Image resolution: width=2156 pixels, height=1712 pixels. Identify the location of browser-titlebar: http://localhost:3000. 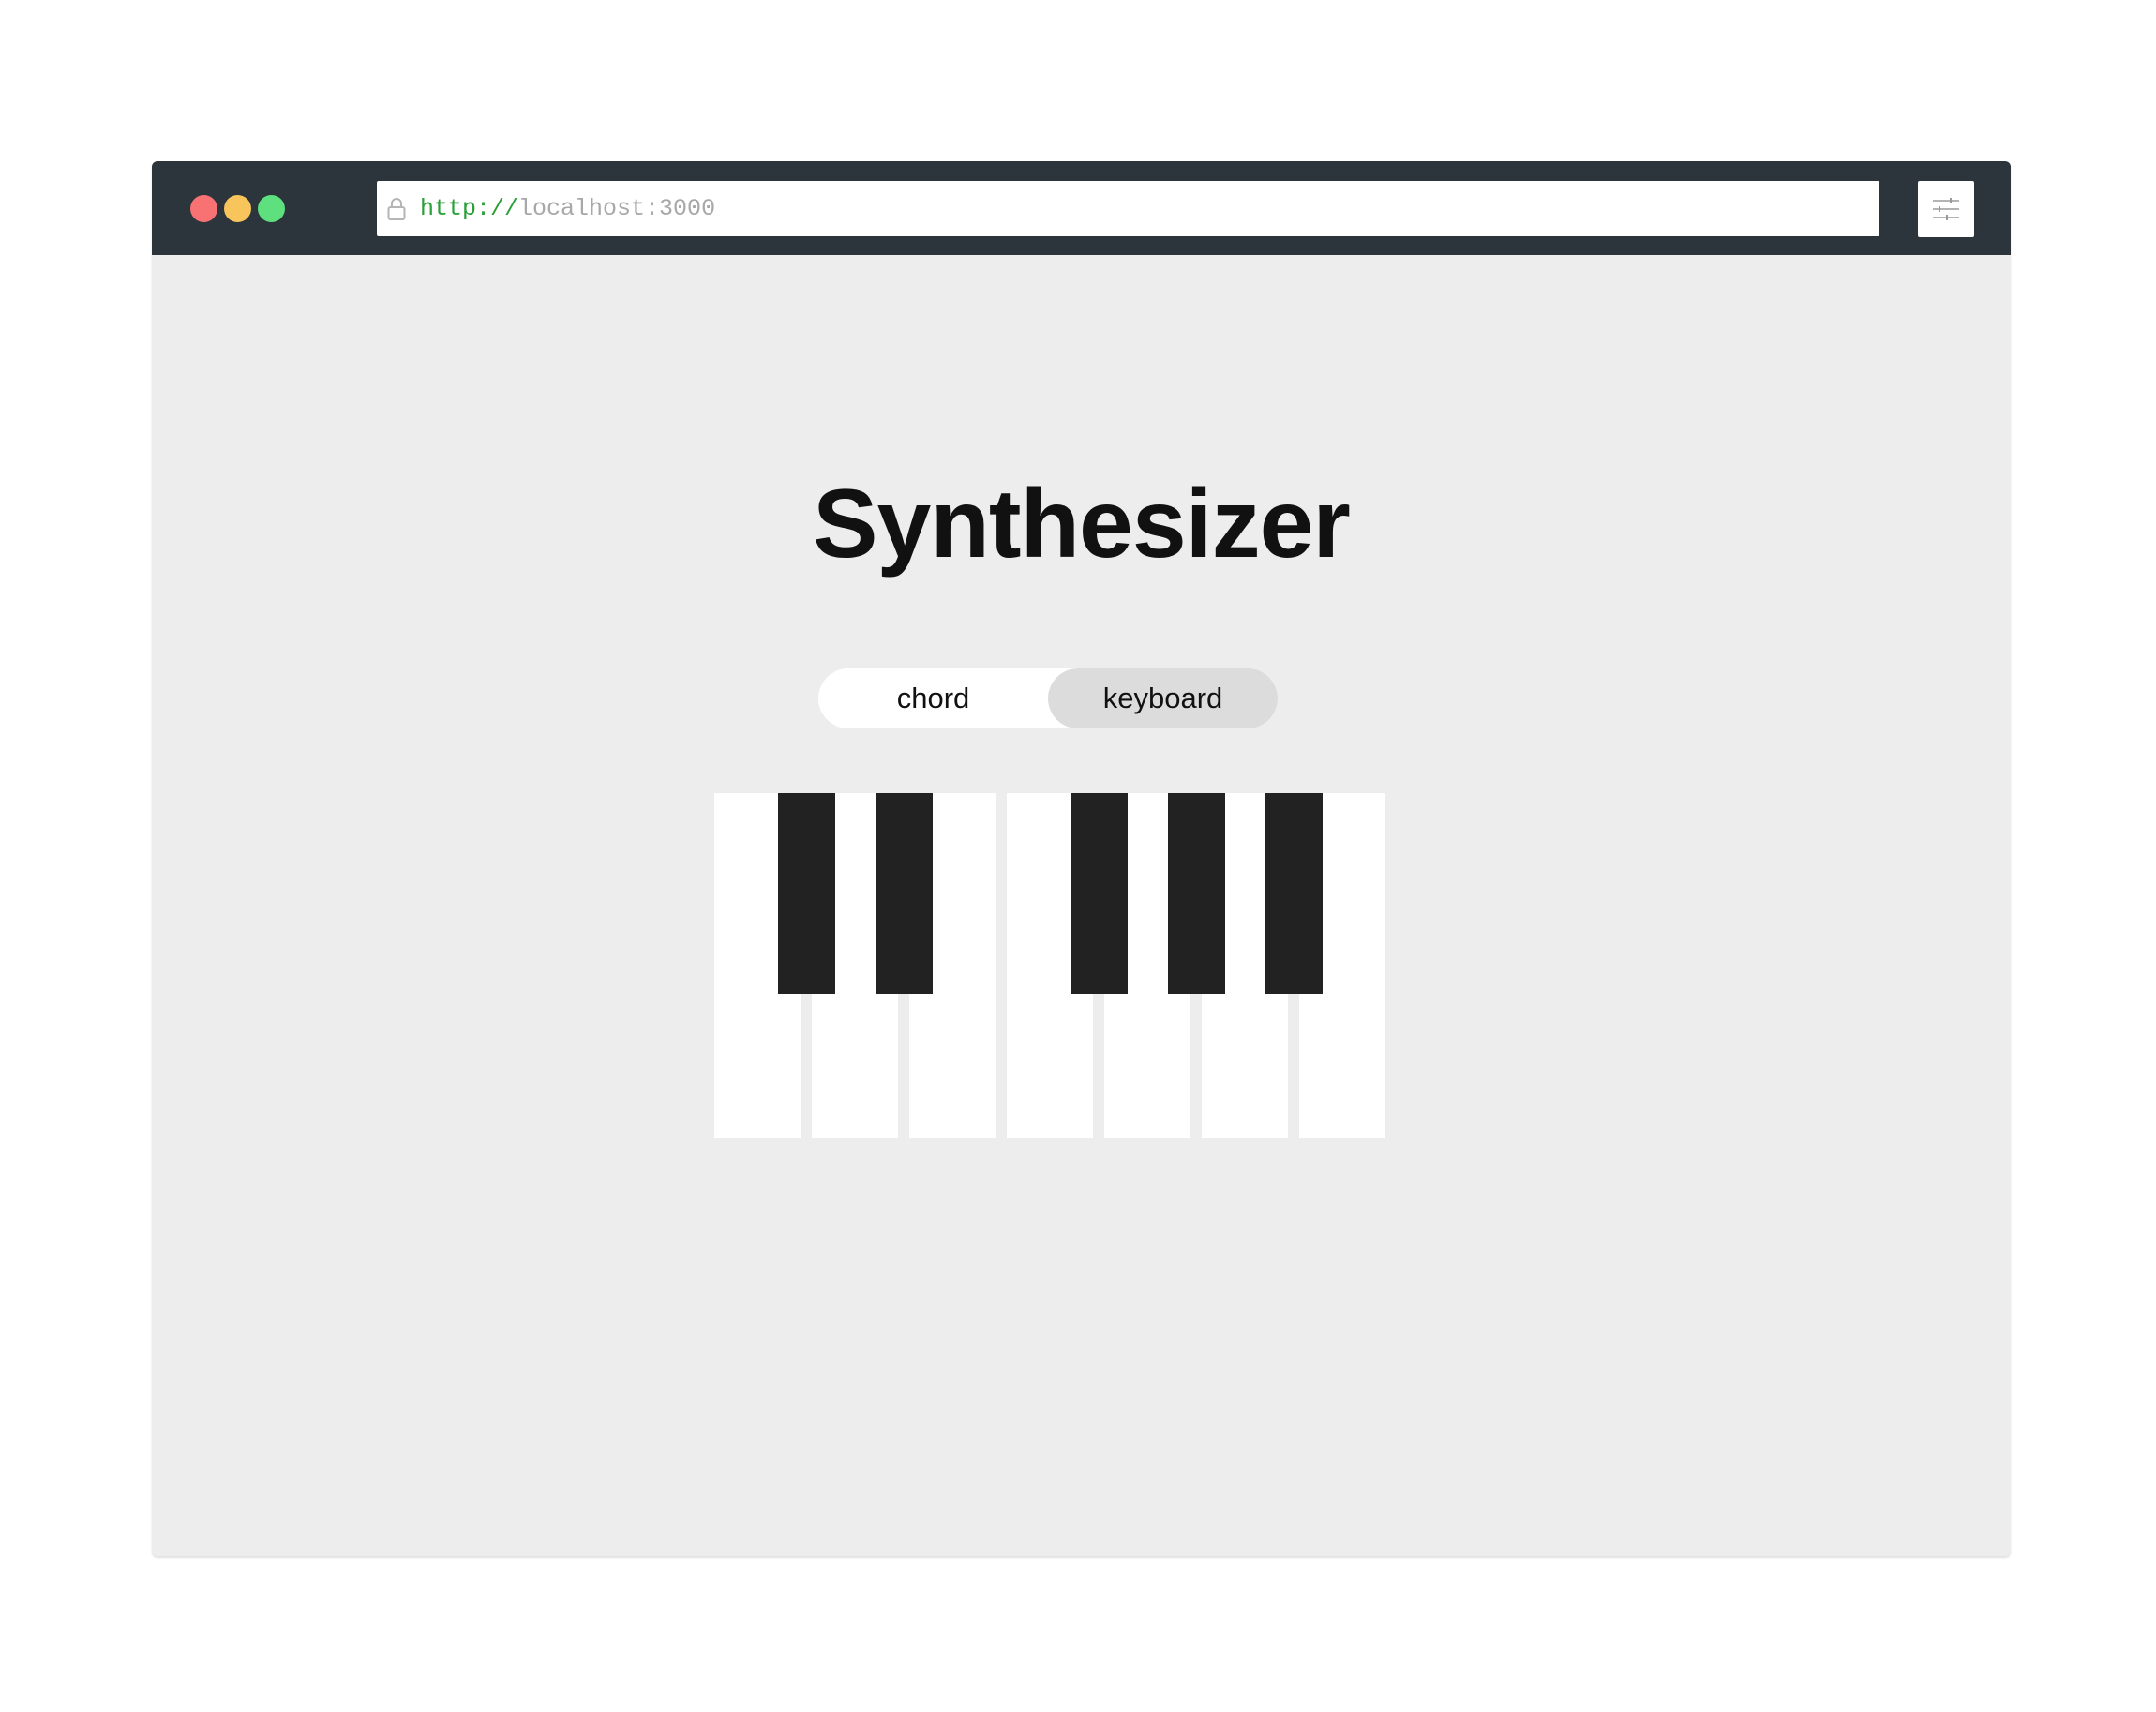
(1082, 208).